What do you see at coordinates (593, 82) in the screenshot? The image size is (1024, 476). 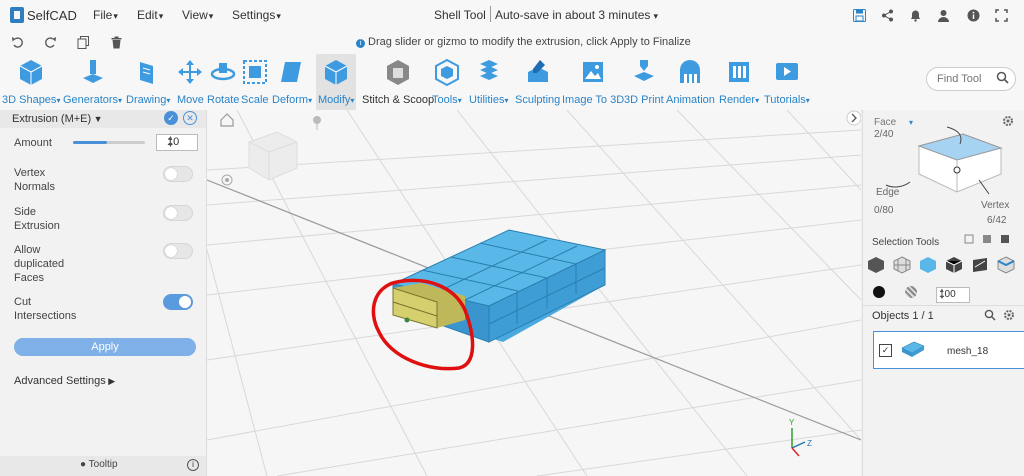 I see `tool-image-to-3d: Image To 3D` at bounding box center [593, 82].